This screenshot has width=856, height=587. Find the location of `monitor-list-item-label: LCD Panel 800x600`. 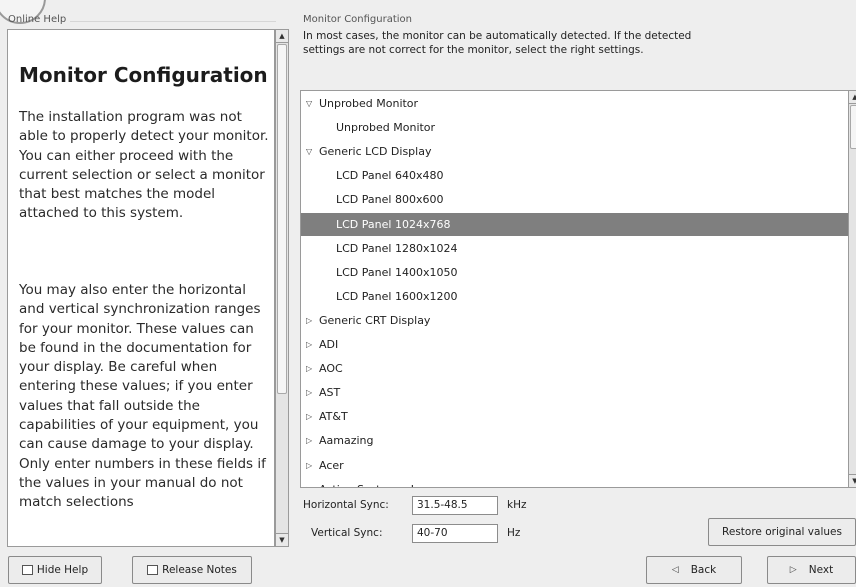

monitor-list-item-label: LCD Panel 800x600 is located at coordinates (390, 200).